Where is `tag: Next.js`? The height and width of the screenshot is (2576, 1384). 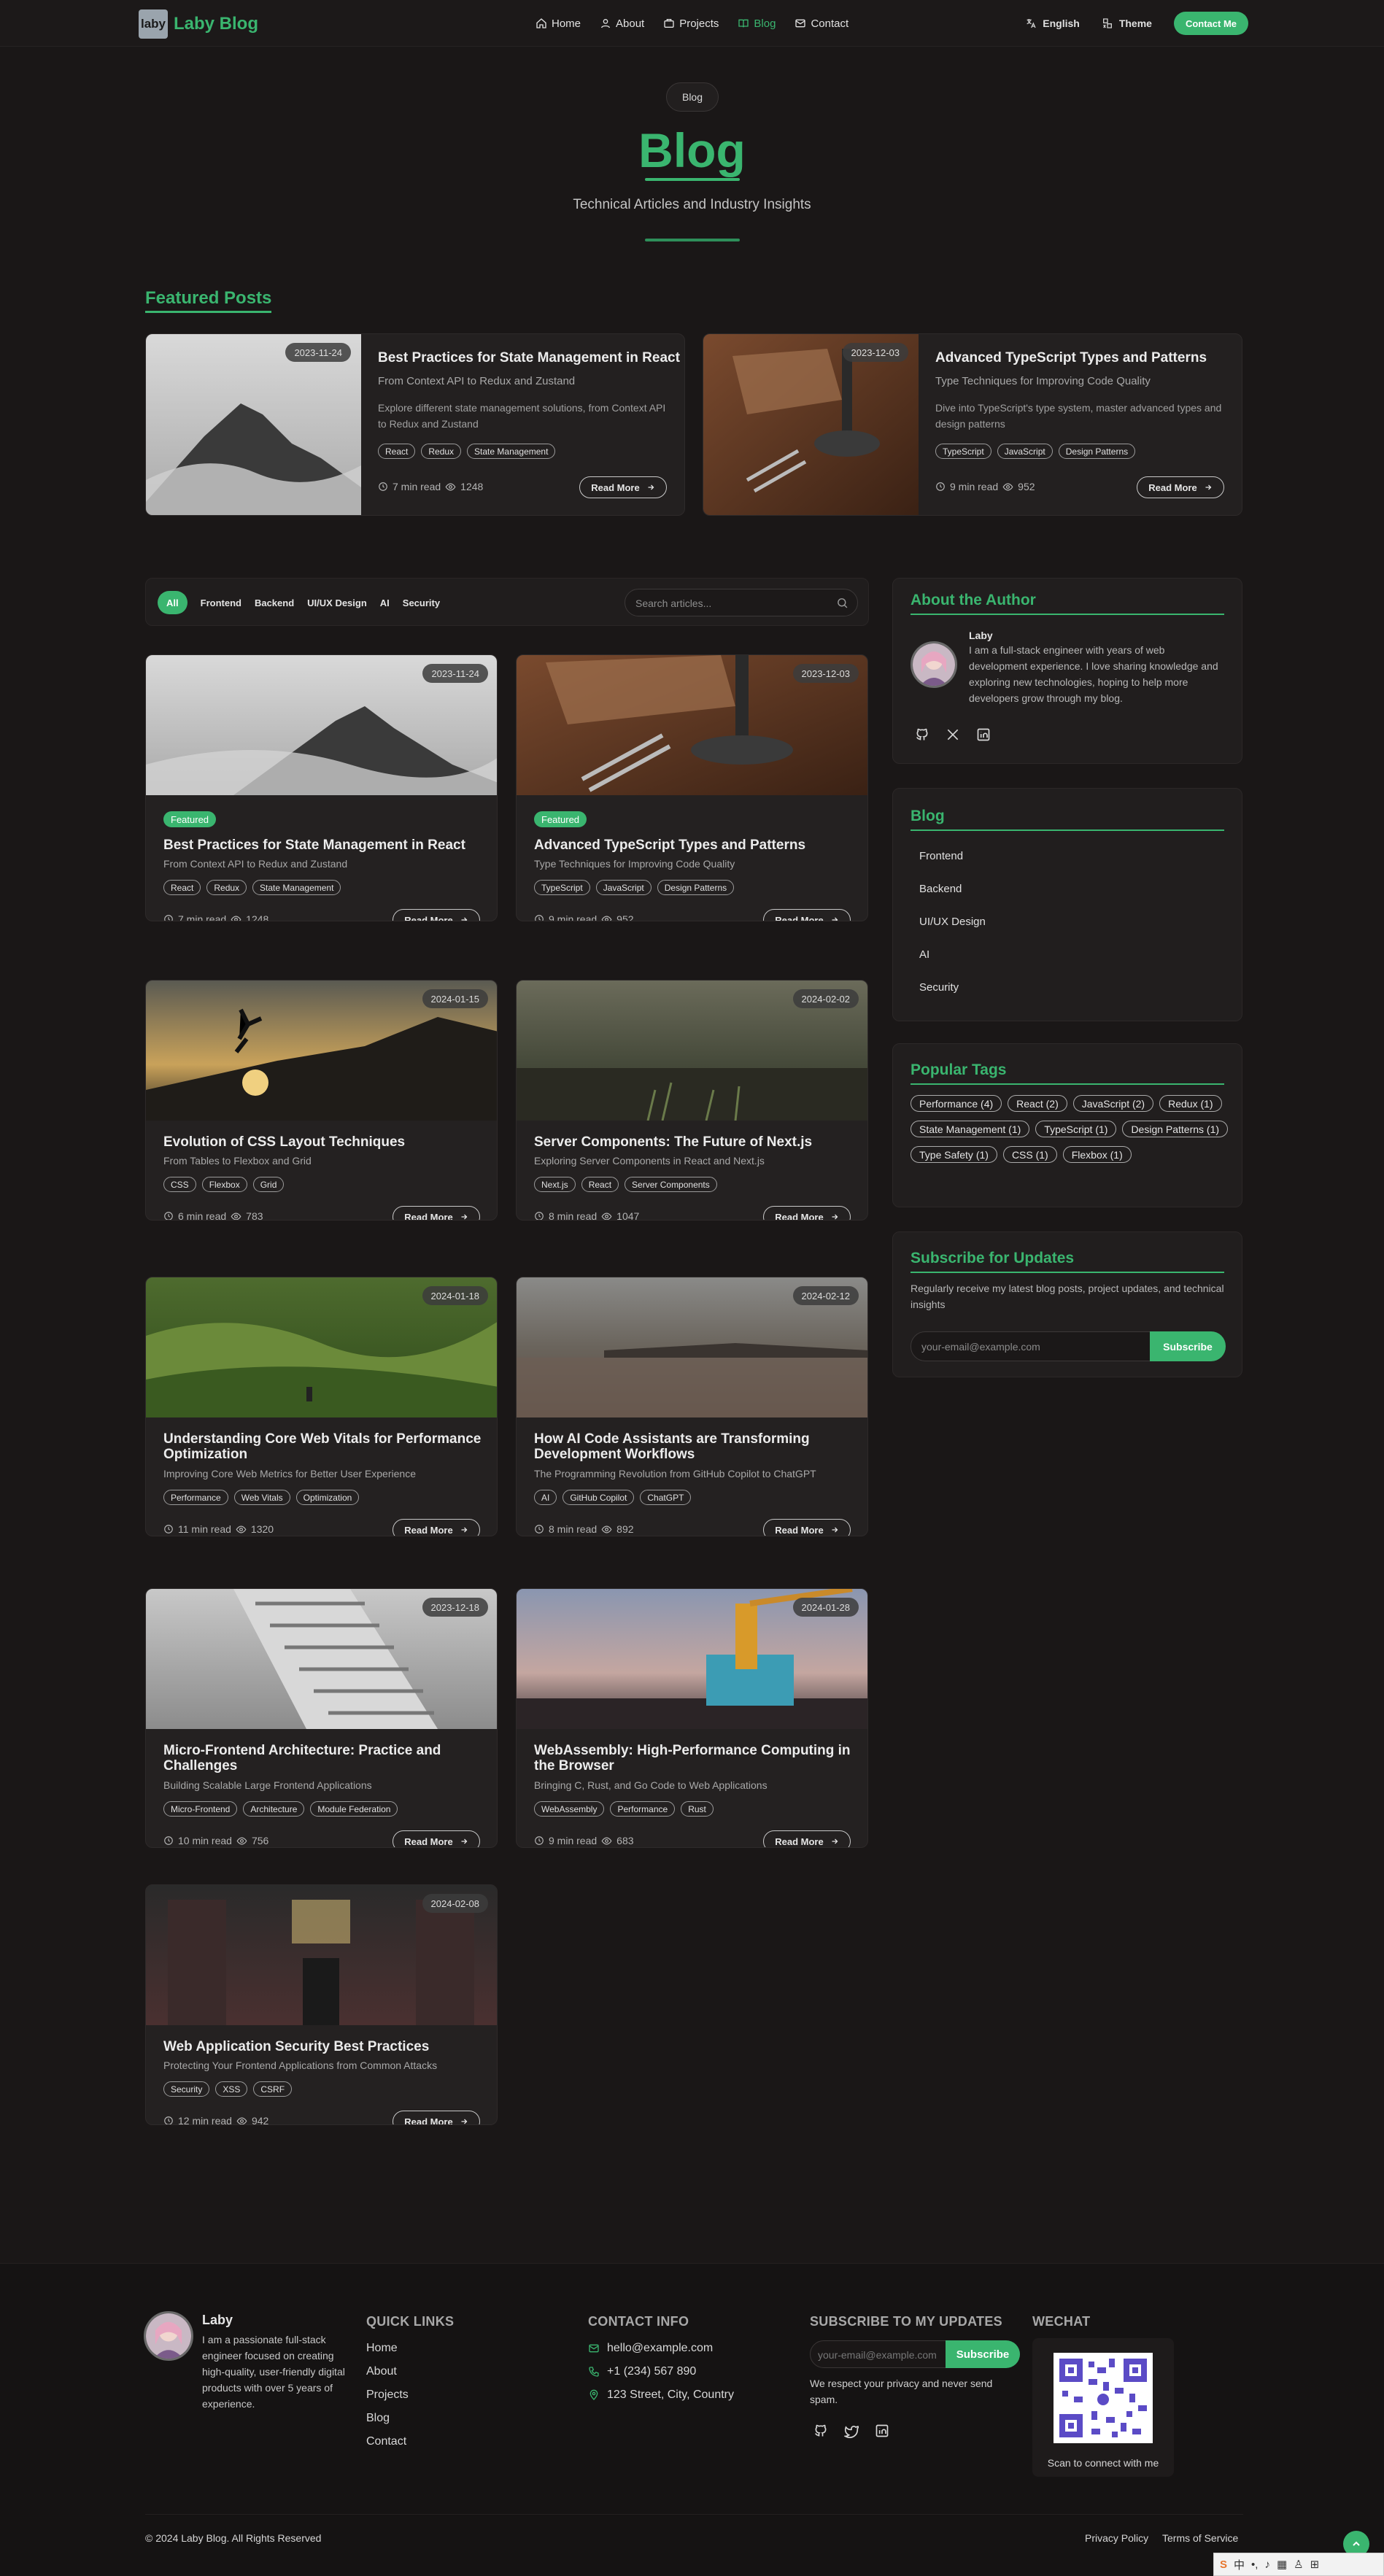 tag: Next.js is located at coordinates (555, 1184).